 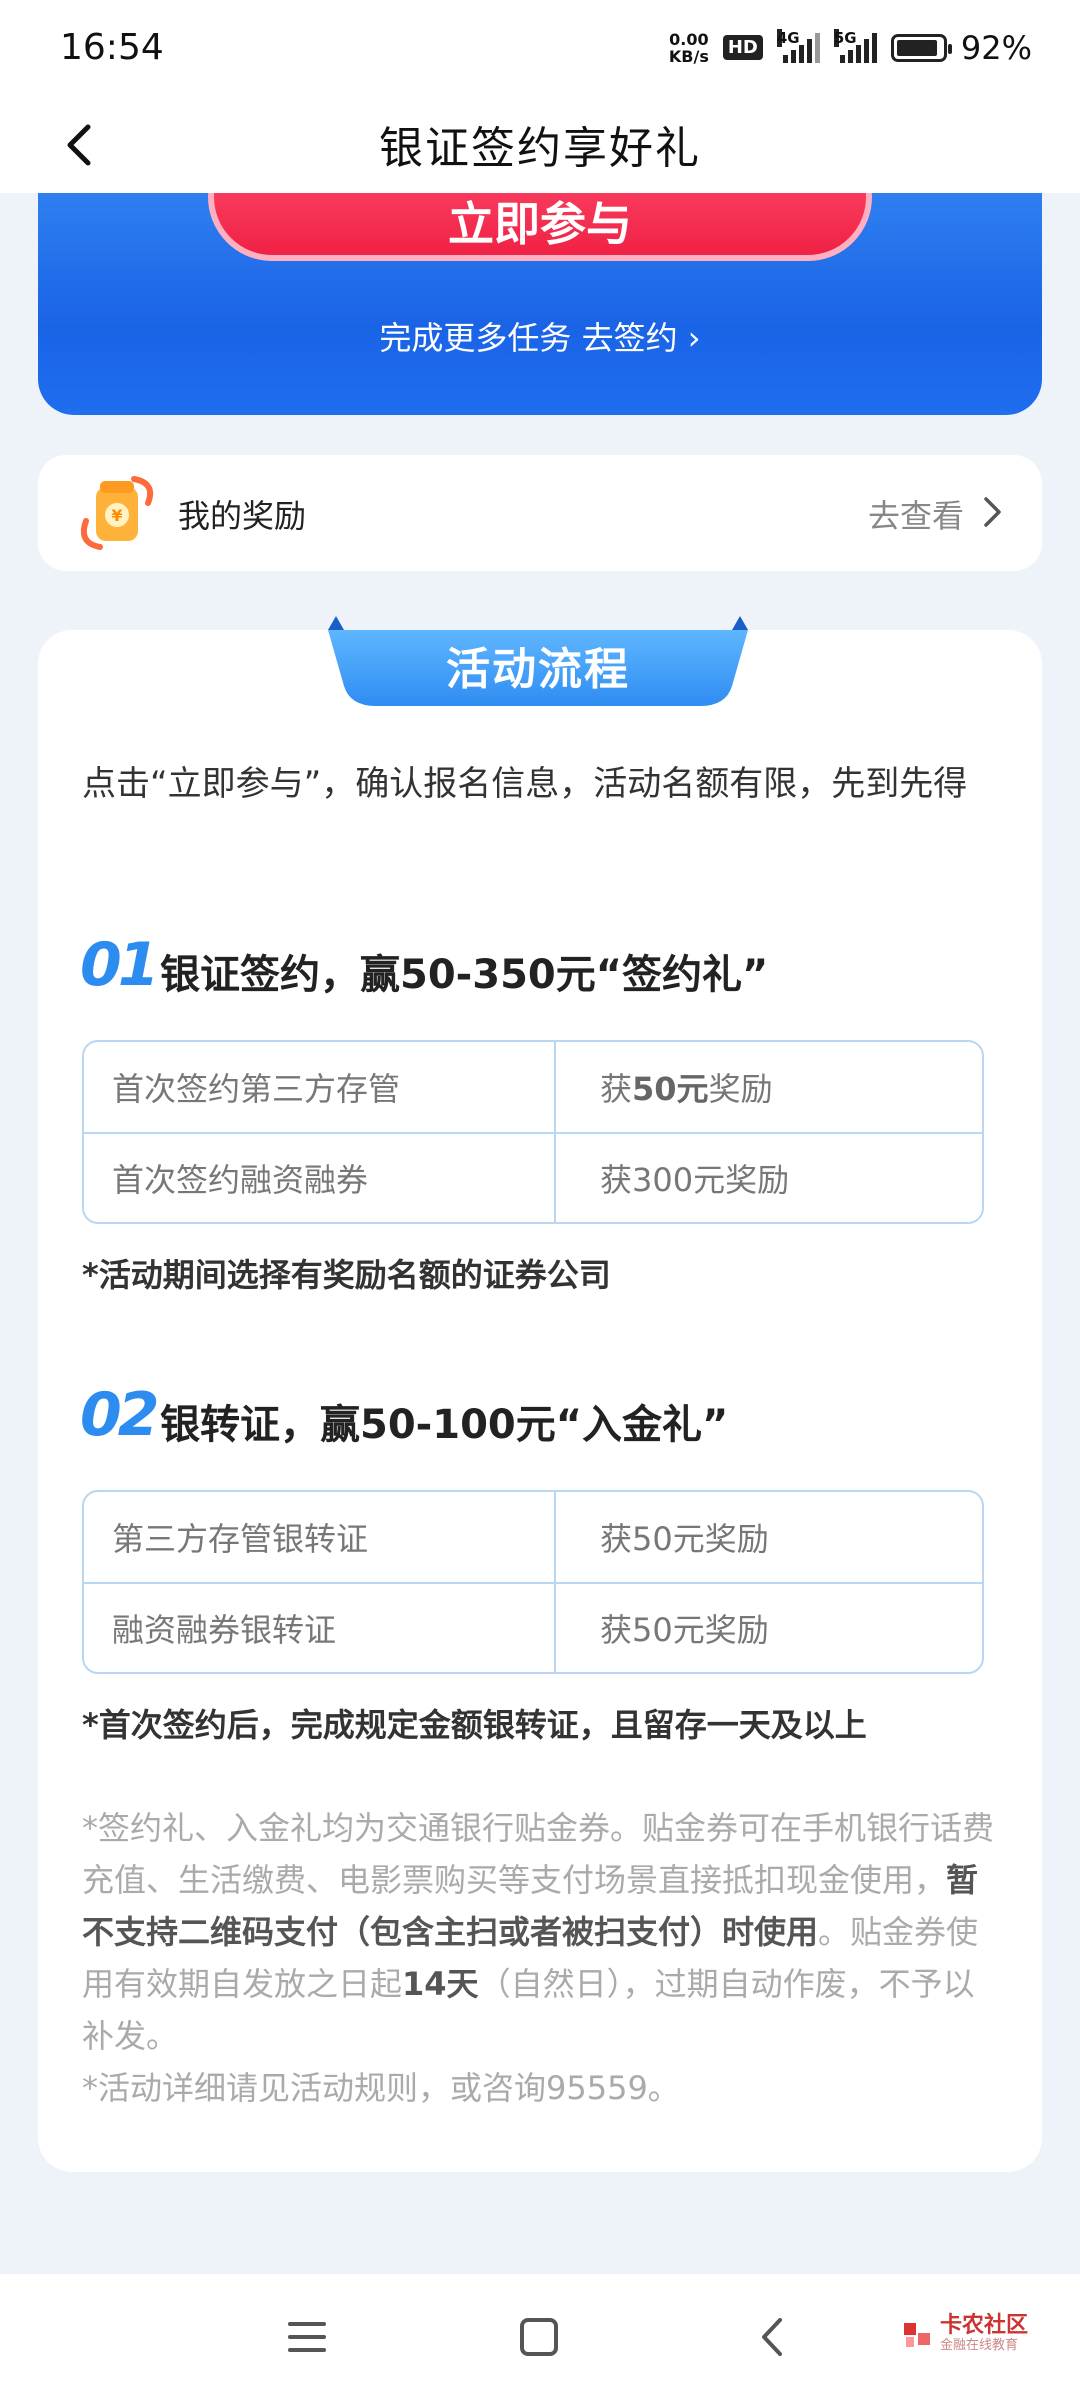 I want to click on signal-4g-icon: 4G, so click(x=798, y=45).